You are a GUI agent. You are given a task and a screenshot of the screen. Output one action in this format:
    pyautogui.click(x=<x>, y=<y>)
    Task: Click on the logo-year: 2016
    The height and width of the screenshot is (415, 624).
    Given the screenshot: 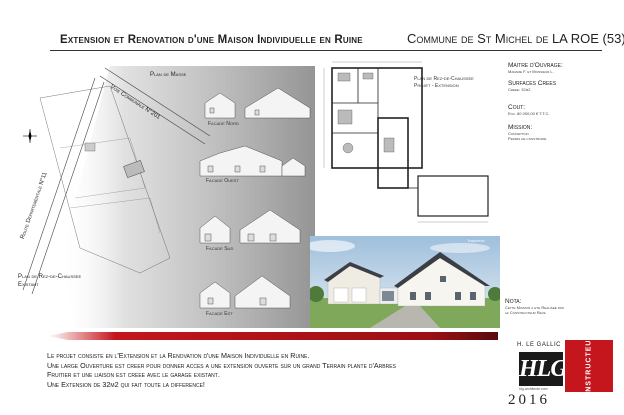 What is the action you would take?
    pyautogui.click(x=529, y=400)
    